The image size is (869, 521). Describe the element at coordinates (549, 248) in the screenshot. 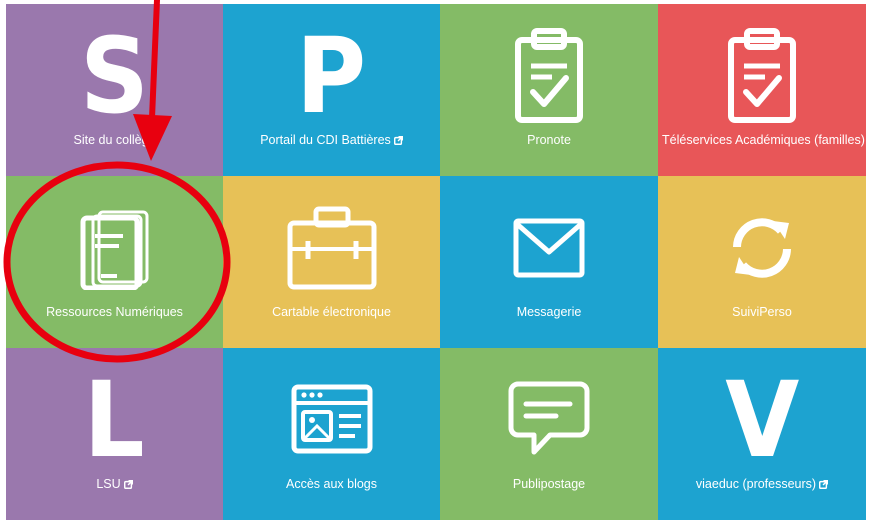

I see `envelope-icon` at that location.